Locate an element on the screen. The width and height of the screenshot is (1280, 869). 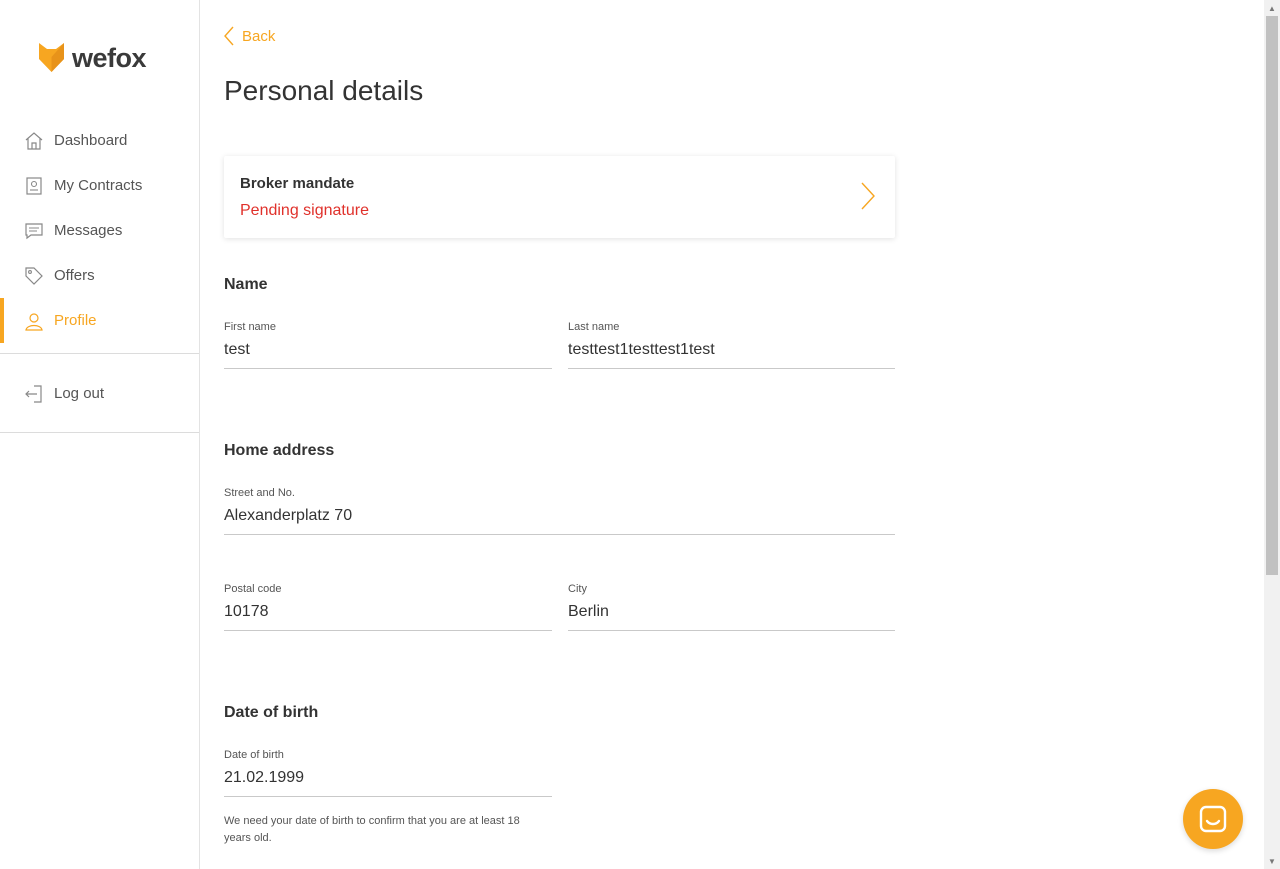
home-icon is located at coordinates (34, 141).